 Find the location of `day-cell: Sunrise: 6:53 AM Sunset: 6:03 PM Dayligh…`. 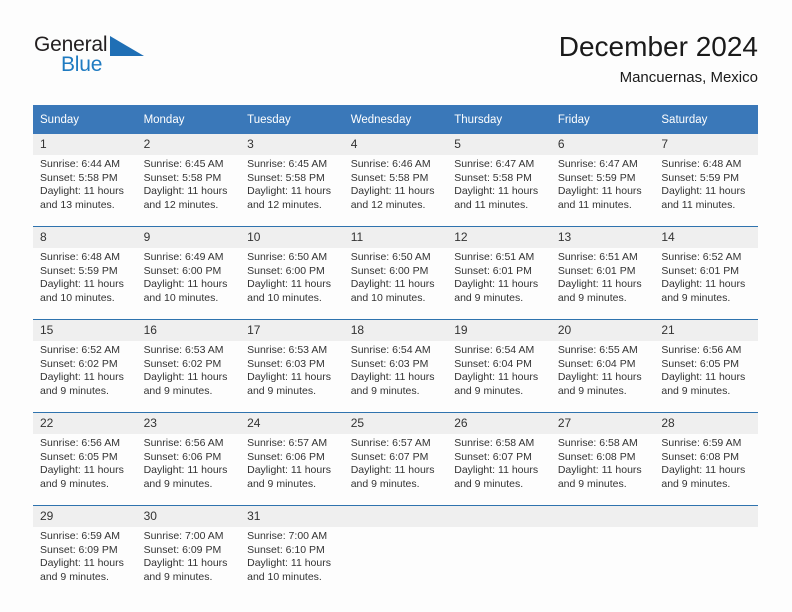

day-cell: Sunrise: 6:53 AM Sunset: 6:03 PM Dayligh… is located at coordinates (292, 377).